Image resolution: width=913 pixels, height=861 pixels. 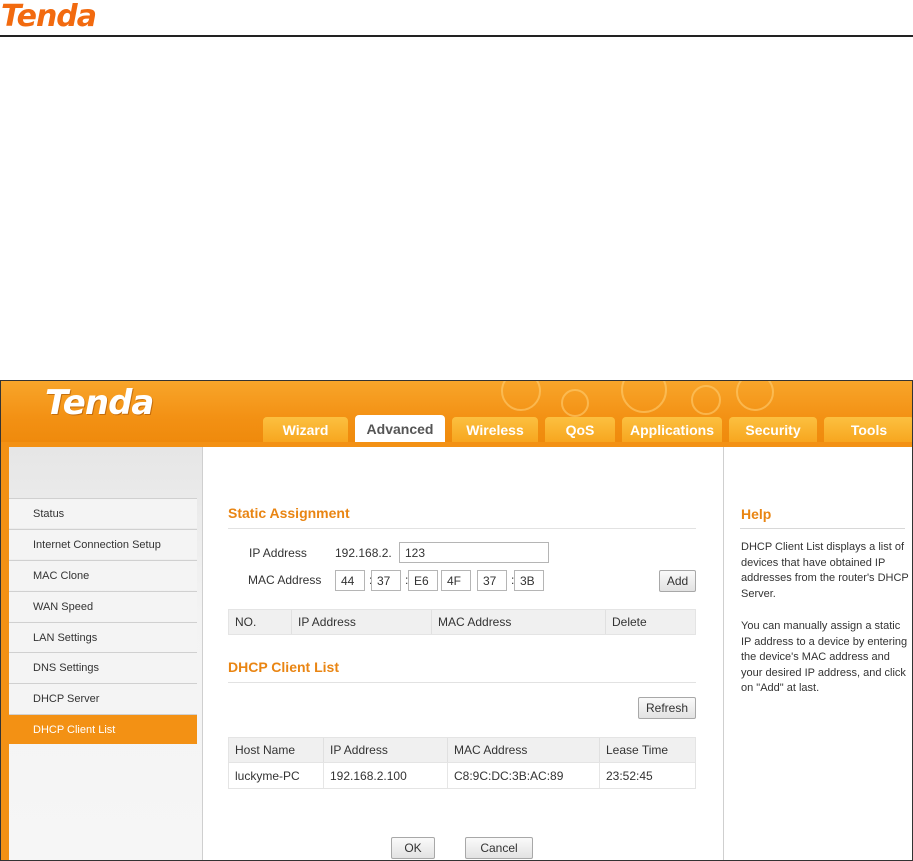 I want to click on column-header-lease-time: Lease Time, so click(x=647, y=750).